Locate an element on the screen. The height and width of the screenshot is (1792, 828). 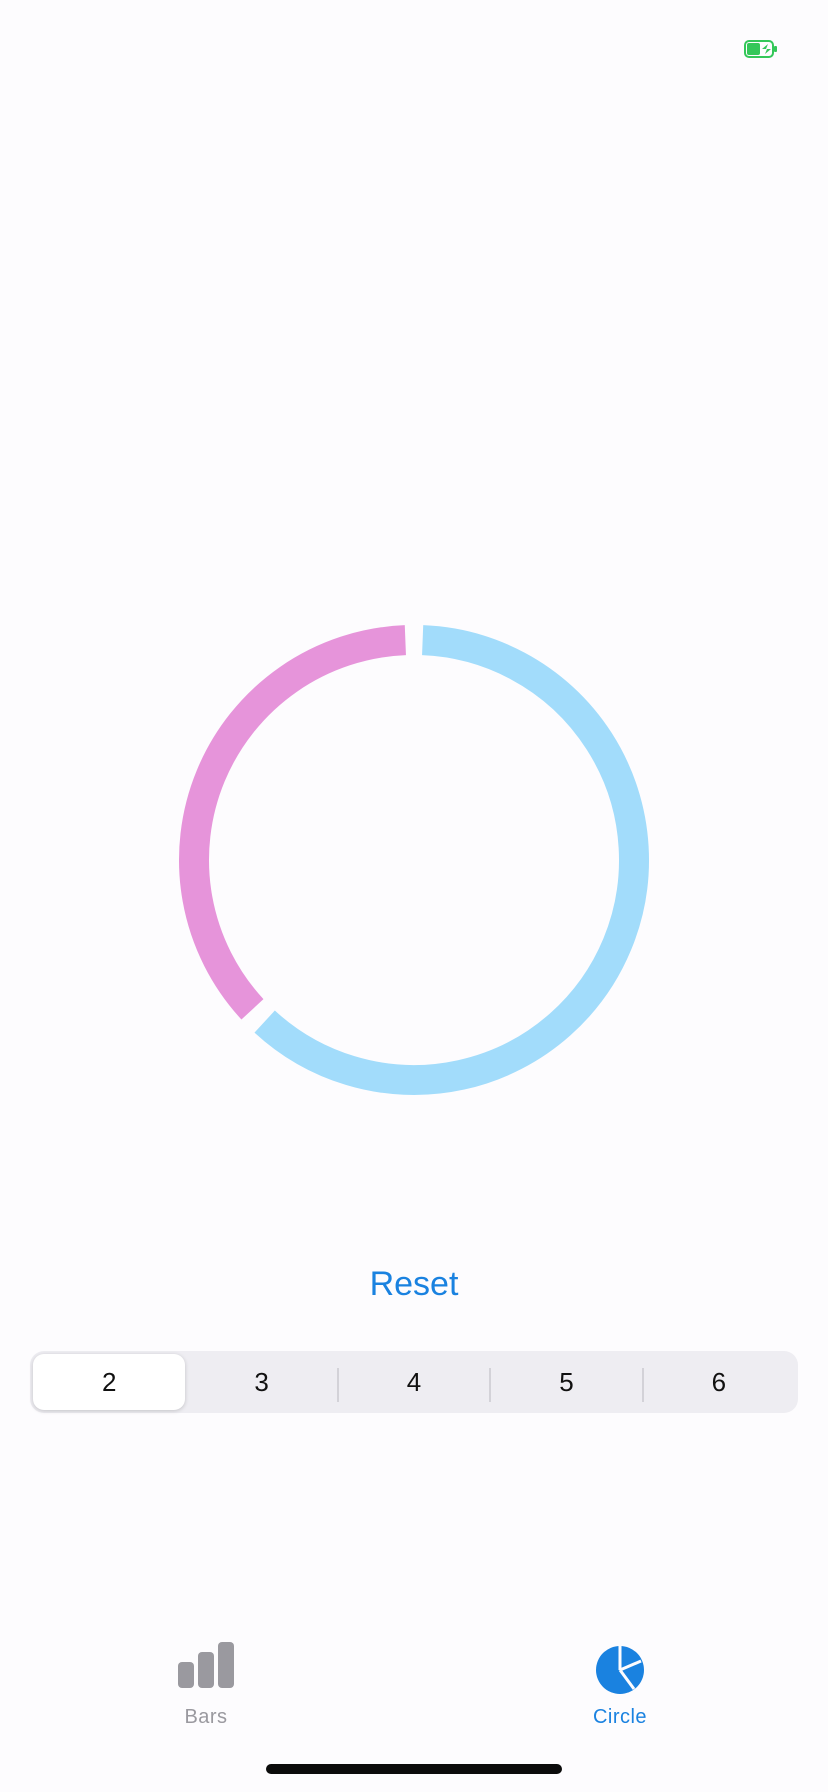
ring-chart is located at coordinates (414, 860).